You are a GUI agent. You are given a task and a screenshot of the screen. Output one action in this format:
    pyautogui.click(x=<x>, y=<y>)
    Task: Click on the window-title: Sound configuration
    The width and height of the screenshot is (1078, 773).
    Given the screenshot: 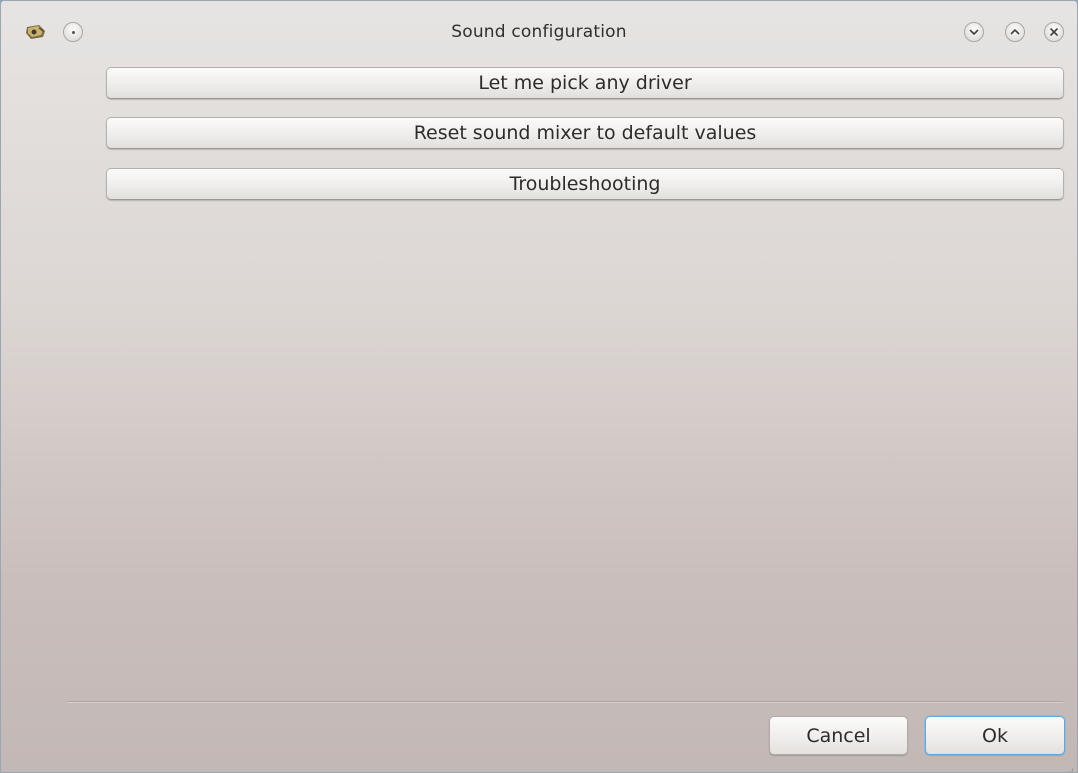 What is the action you would take?
    pyautogui.click(x=539, y=32)
    